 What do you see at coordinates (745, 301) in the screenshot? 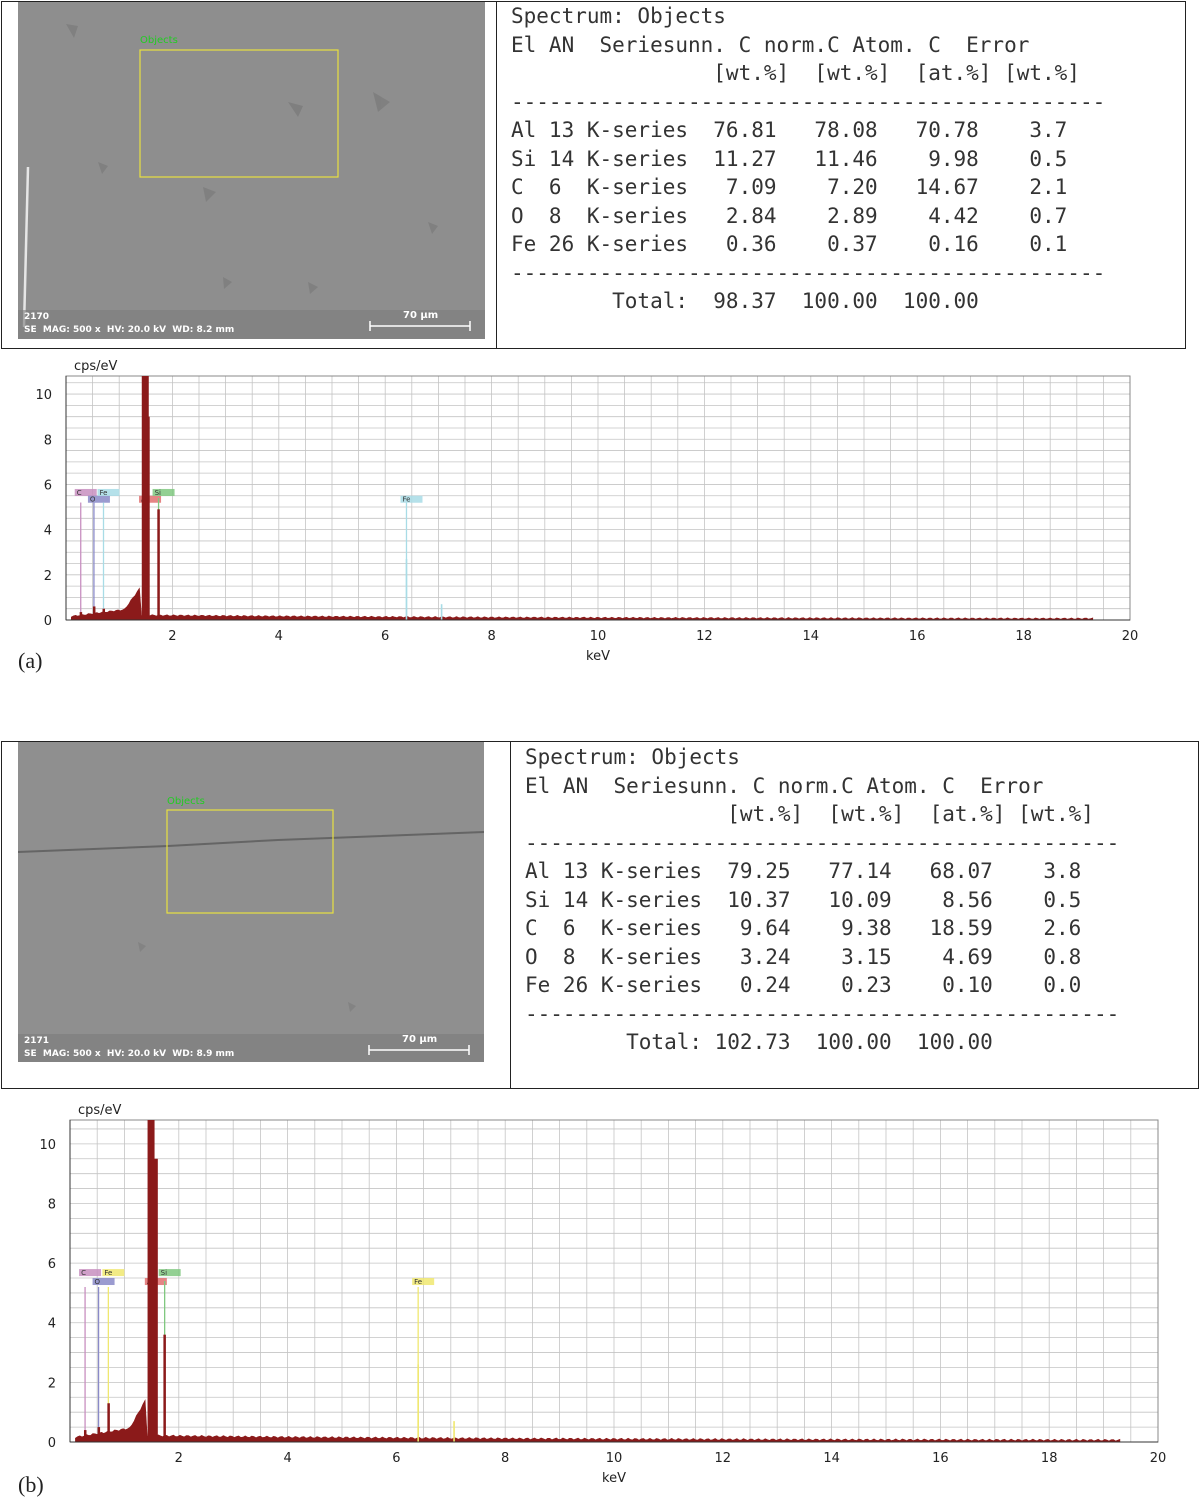
I see `table-total: Total: 98.37 100.00 100.00` at bounding box center [745, 301].